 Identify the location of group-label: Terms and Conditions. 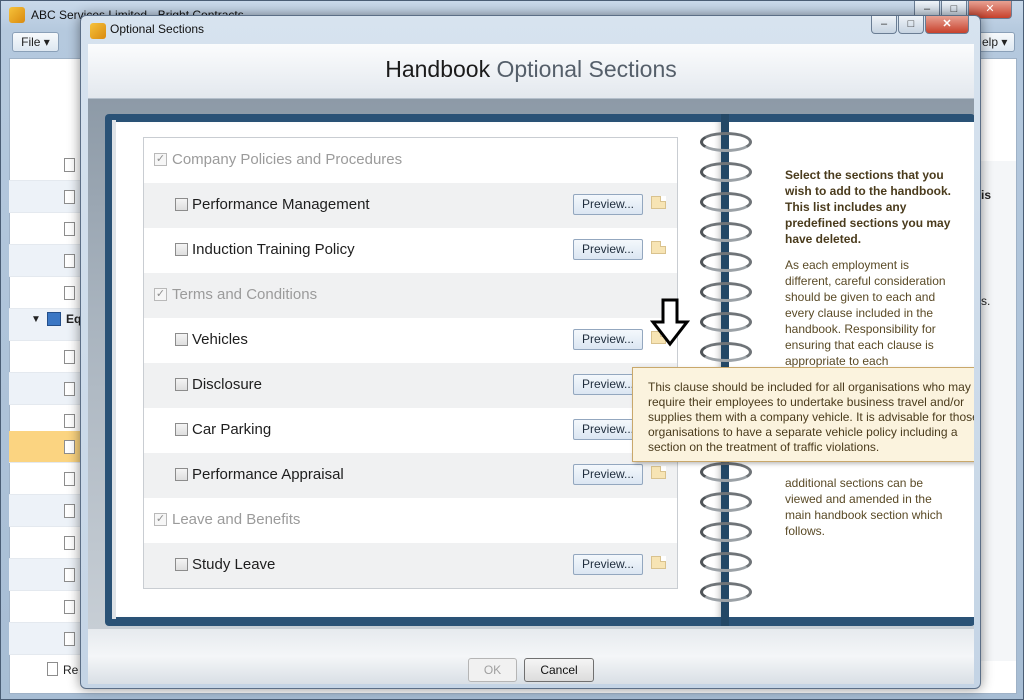
(245, 294).